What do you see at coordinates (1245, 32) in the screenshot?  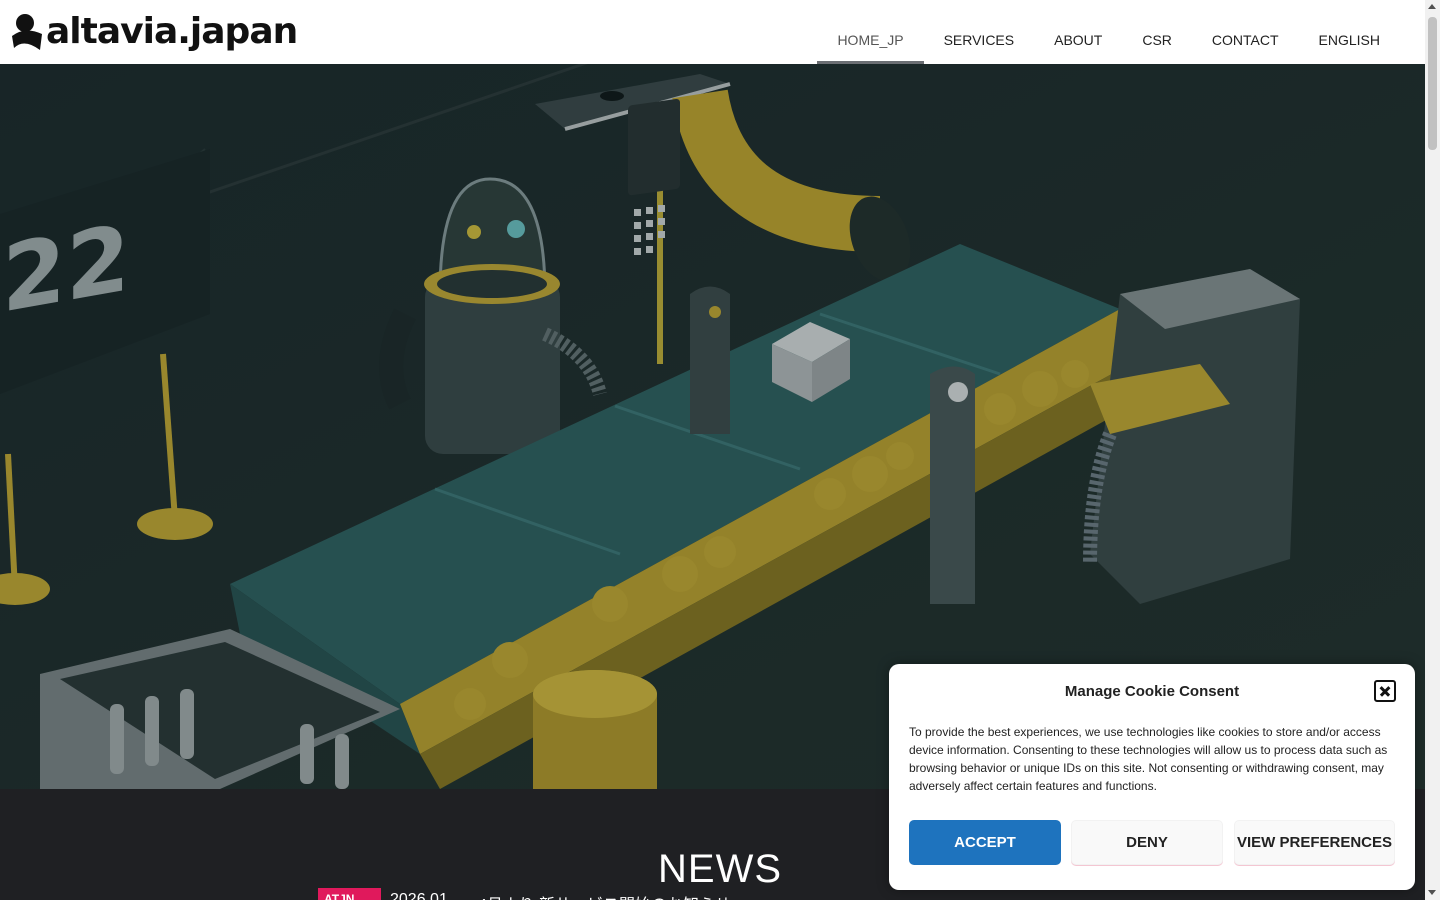 I see `nav-item-contact: CONTACT` at bounding box center [1245, 32].